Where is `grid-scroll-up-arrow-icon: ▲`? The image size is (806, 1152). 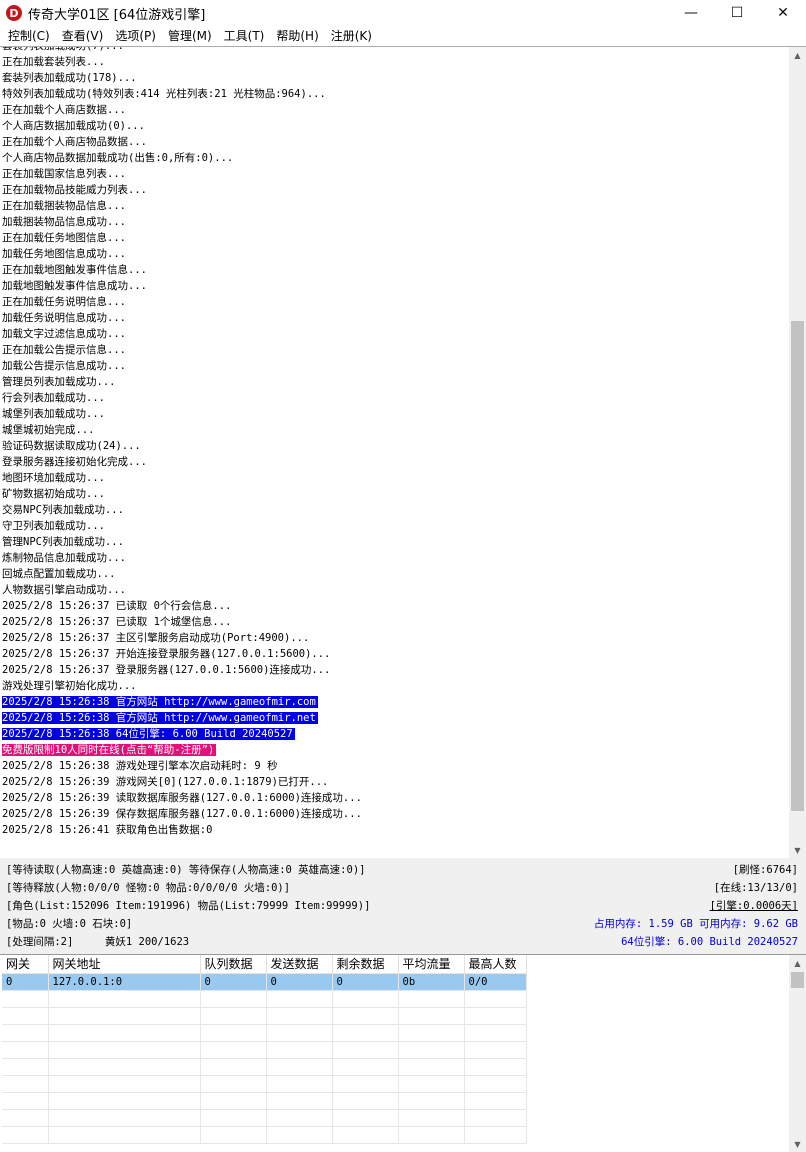
grid-scroll-up-arrow-icon: ▲ is located at coordinates (797, 963).